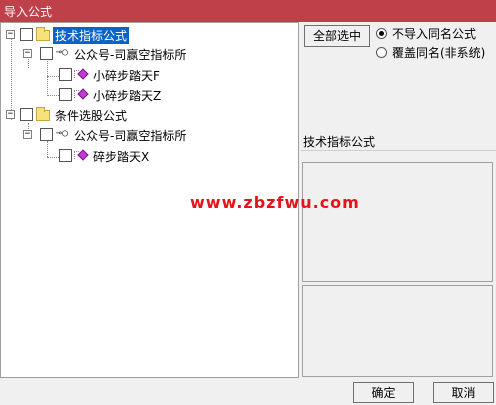 This screenshot has width=496, height=405. I want to click on tree-item-label: 碎步踏天X, so click(121, 156).